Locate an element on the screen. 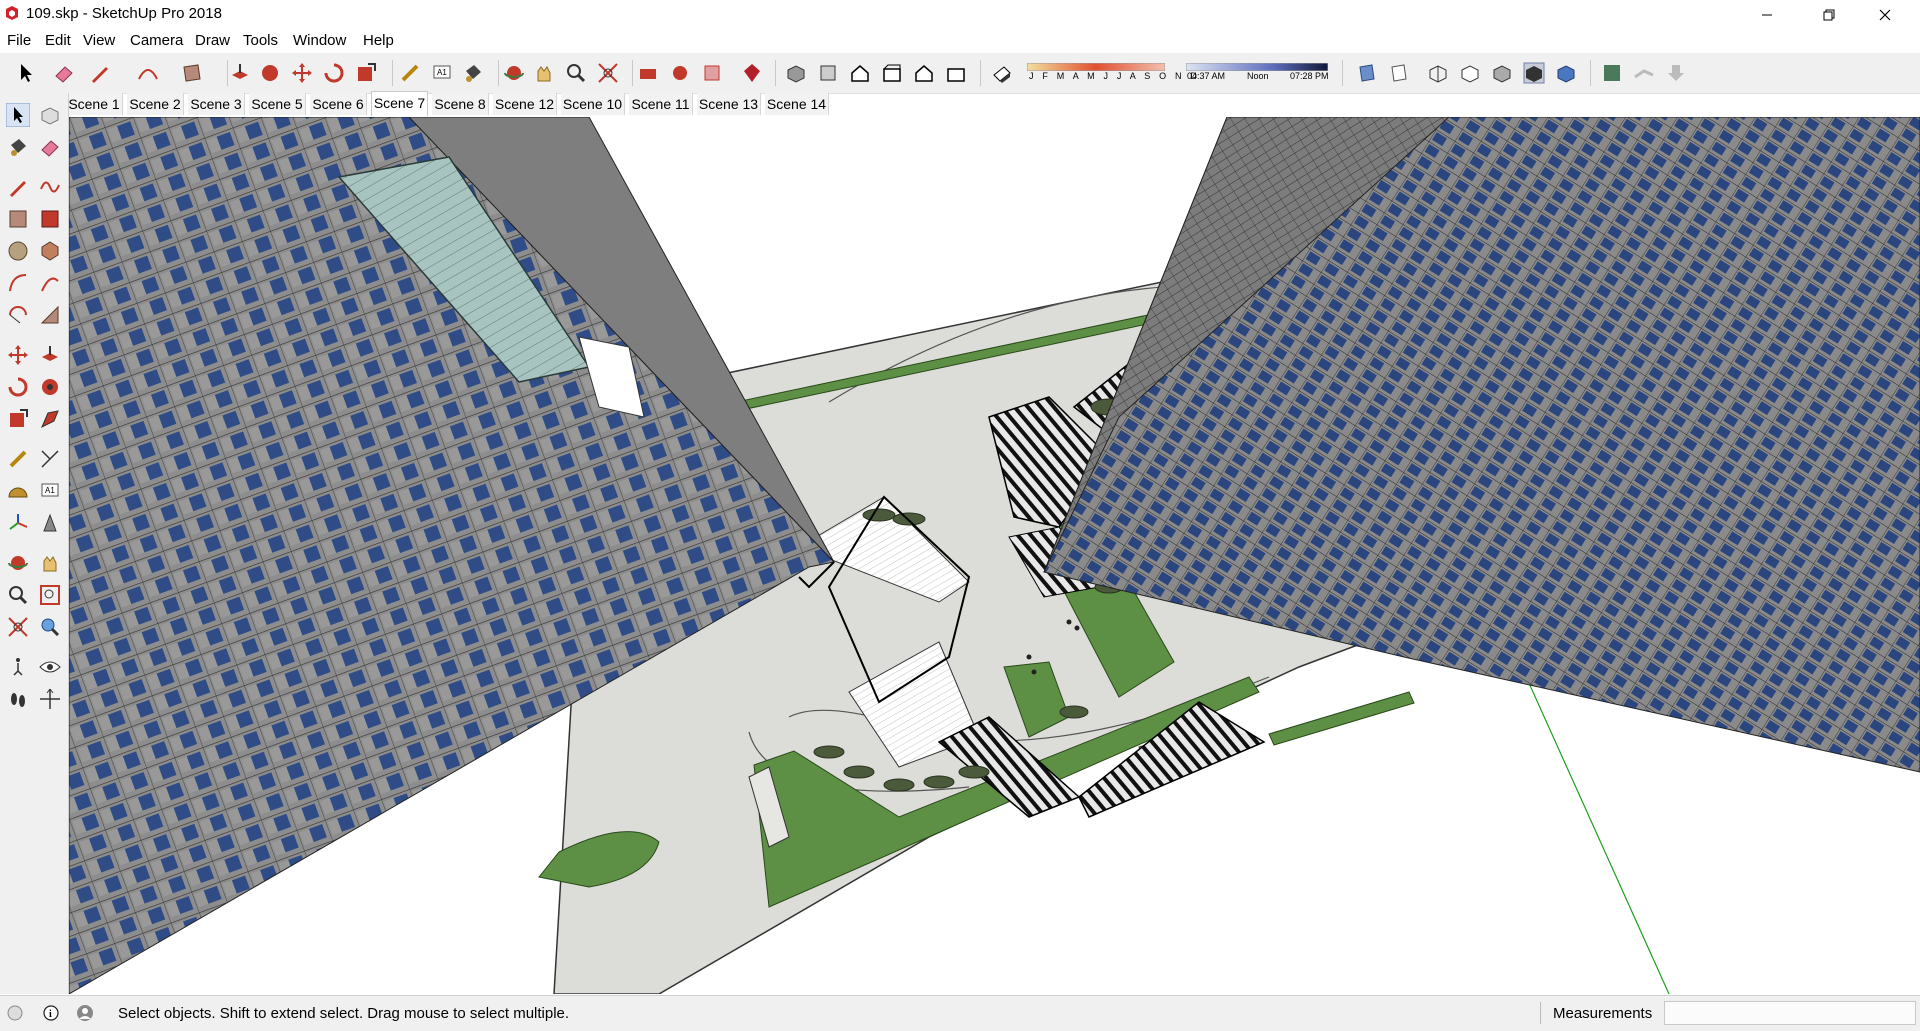 The height and width of the screenshot is (1031, 1920). front-view-icon is located at coordinates (860, 73).